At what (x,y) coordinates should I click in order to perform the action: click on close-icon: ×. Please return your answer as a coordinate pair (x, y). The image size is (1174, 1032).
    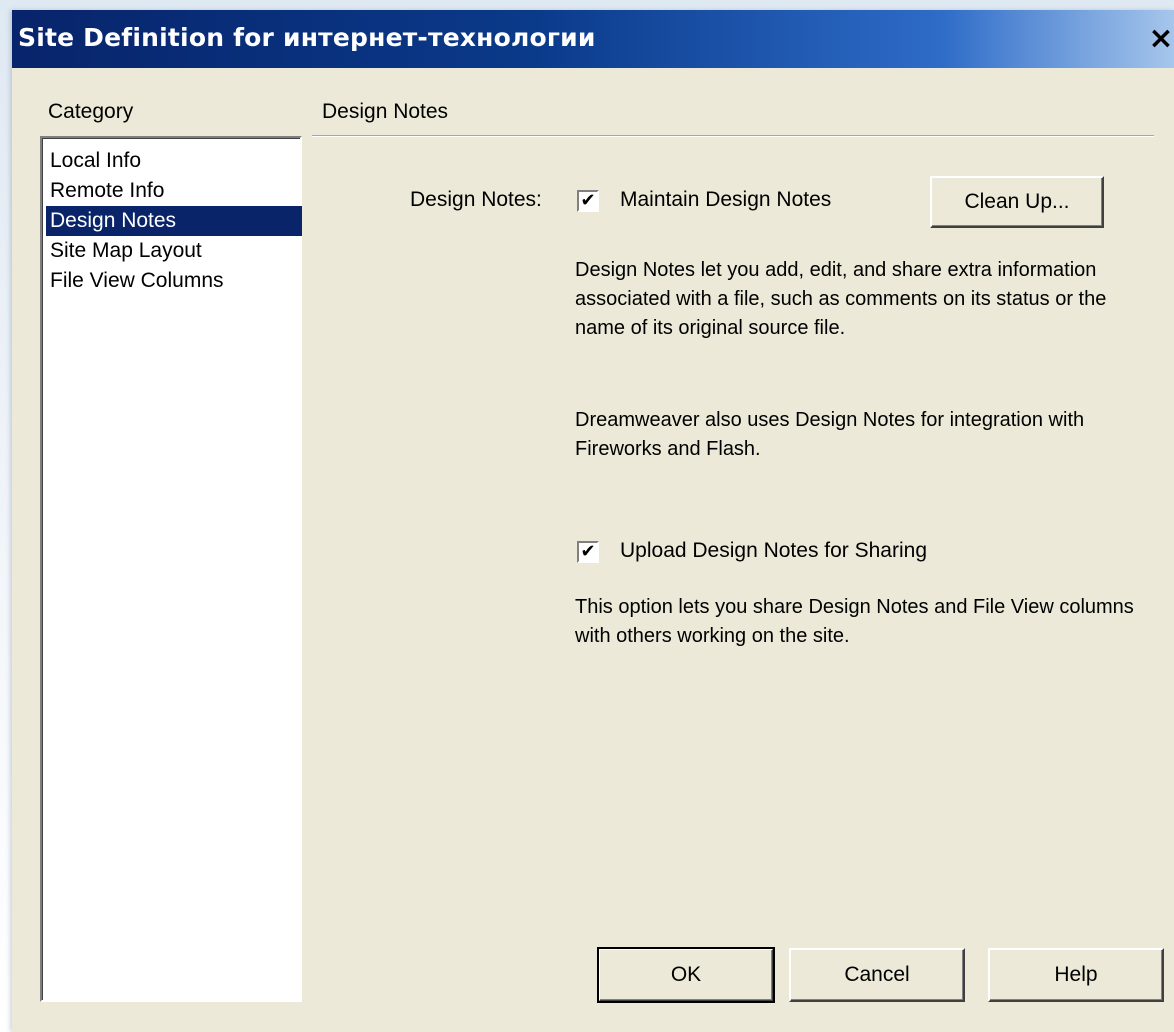
    Looking at the image, I should click on (1161, 39).